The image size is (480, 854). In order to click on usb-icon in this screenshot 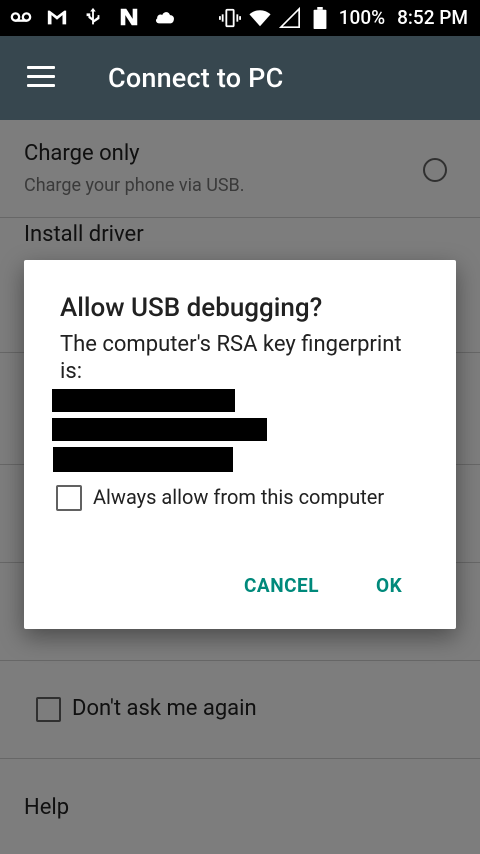, I will do `click(93, 16)`.